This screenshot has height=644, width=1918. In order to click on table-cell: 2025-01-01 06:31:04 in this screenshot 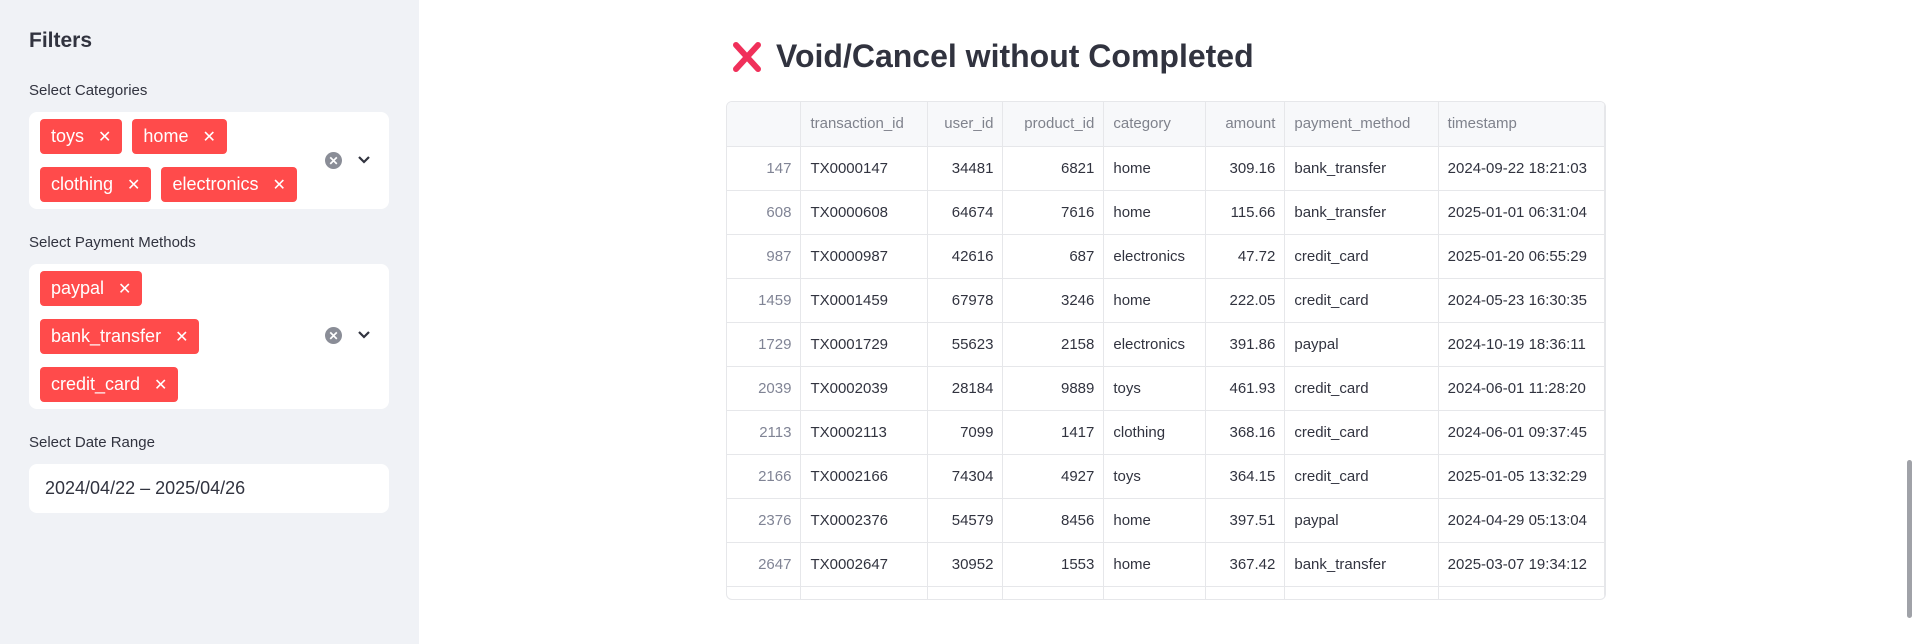, I will do `click(1521, 212)`.